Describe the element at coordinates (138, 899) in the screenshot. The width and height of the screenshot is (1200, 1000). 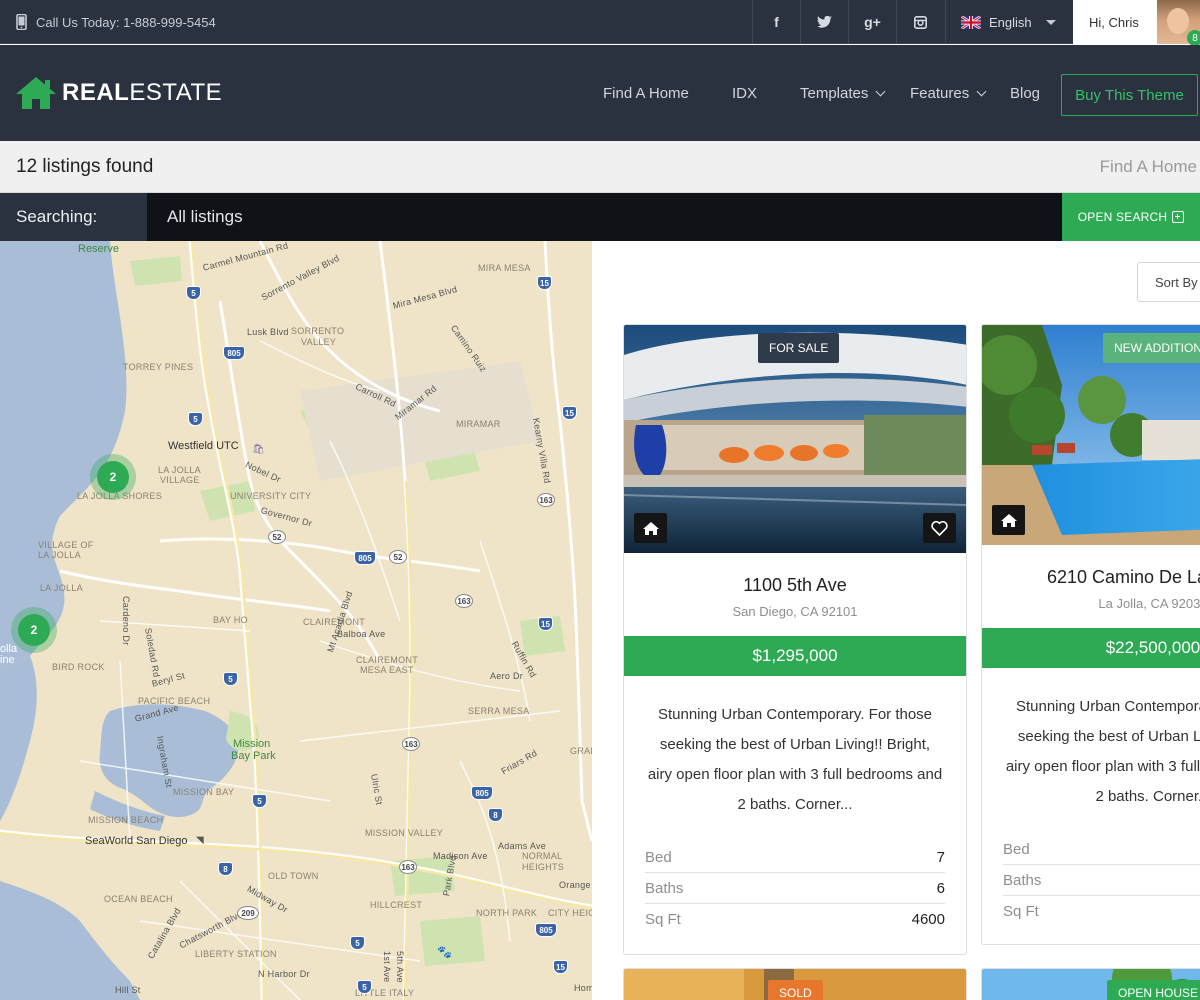
I see `map-label: OCEAN BEACH` at that location.